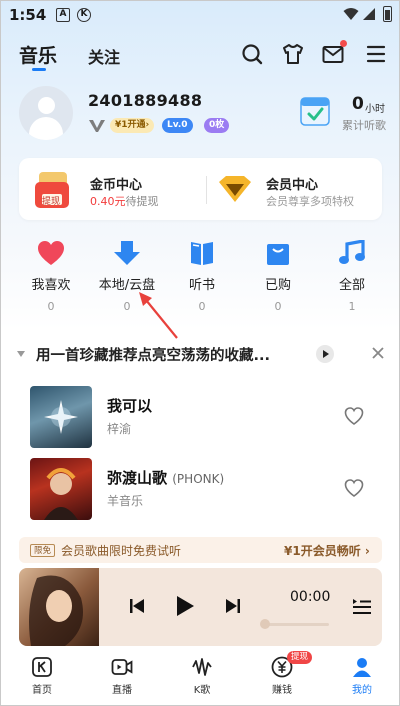 This screenshot has height=706, width=400. Describe the element at coordinates (125, 501) in the screenshot. I see `song-artist: 羊音乐` at that location.